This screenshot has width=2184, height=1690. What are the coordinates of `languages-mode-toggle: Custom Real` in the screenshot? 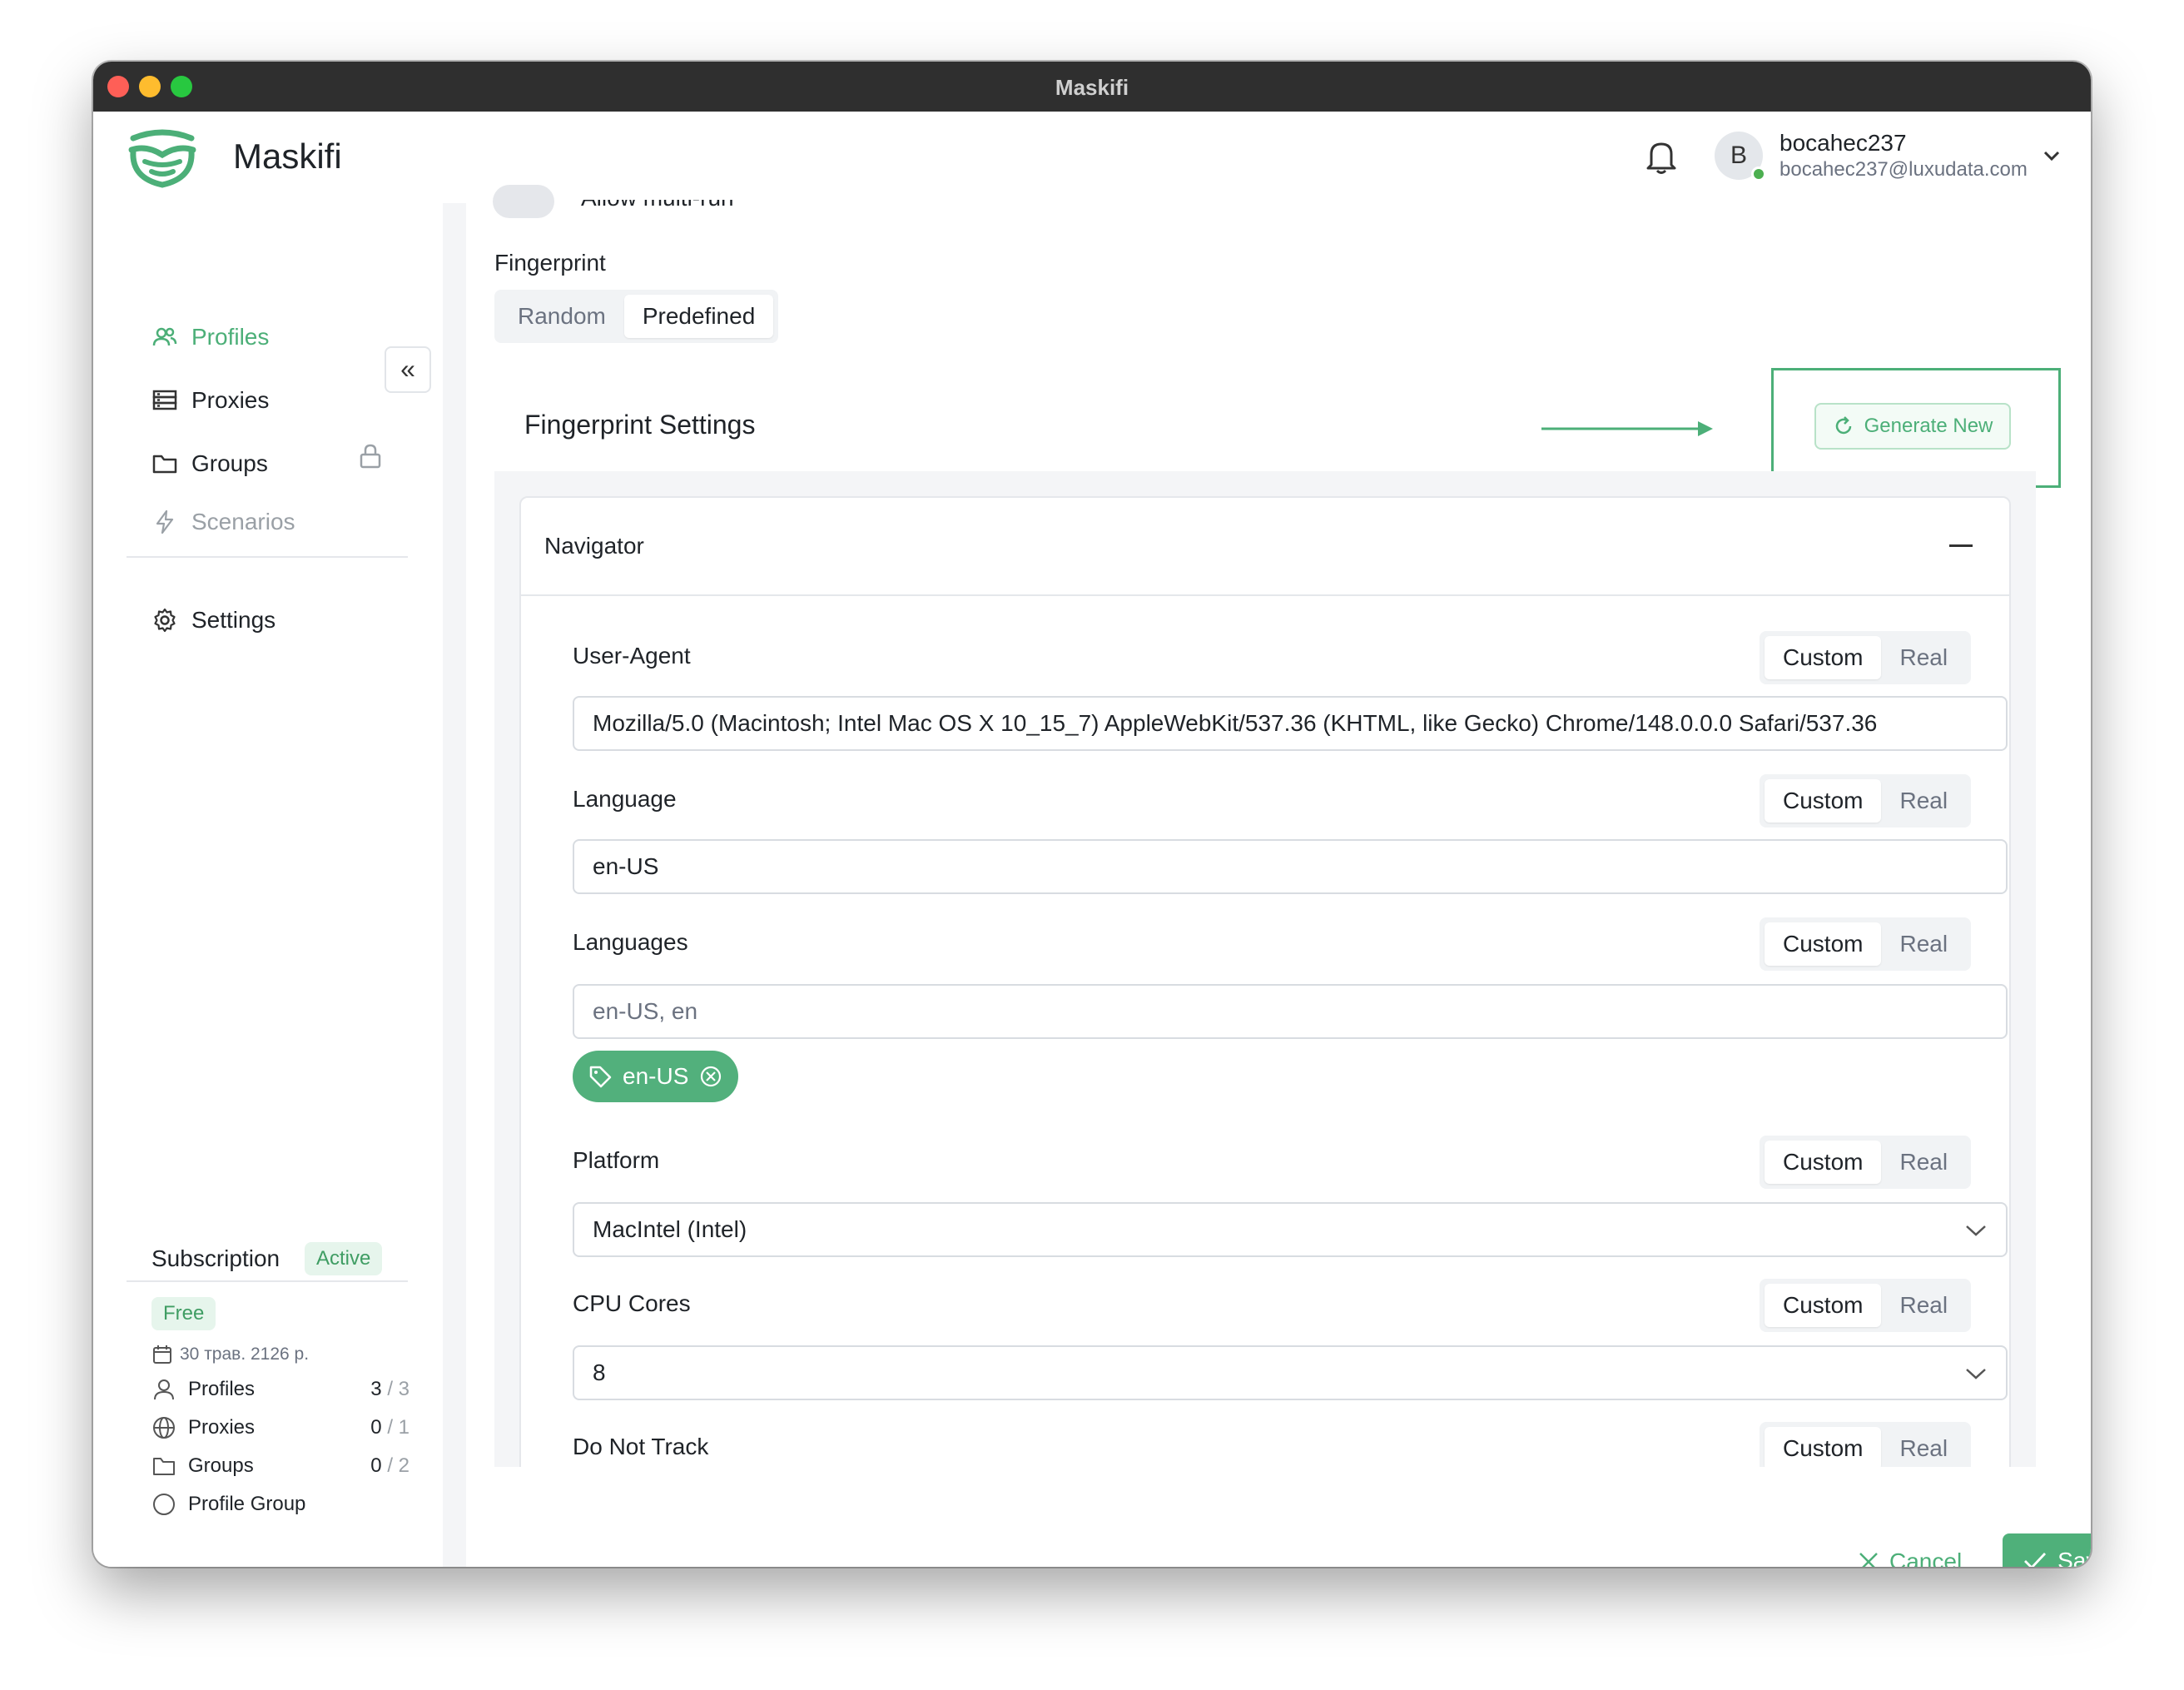 It's located at (1866, 944).